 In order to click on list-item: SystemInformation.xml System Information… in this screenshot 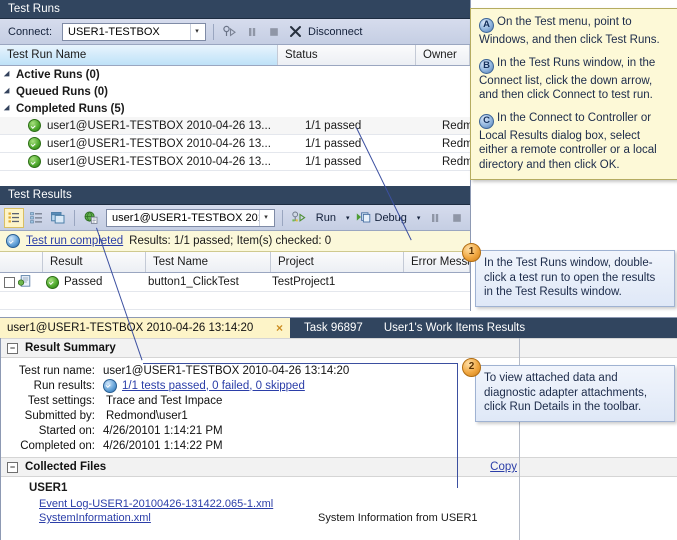, I will do `click(353, 518)`.